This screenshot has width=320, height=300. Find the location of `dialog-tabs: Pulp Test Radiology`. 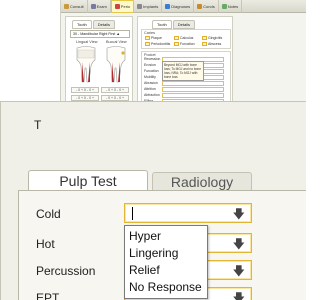

dialog-tabs: Pulp Test Radiology is located at coordinates (143, 180).